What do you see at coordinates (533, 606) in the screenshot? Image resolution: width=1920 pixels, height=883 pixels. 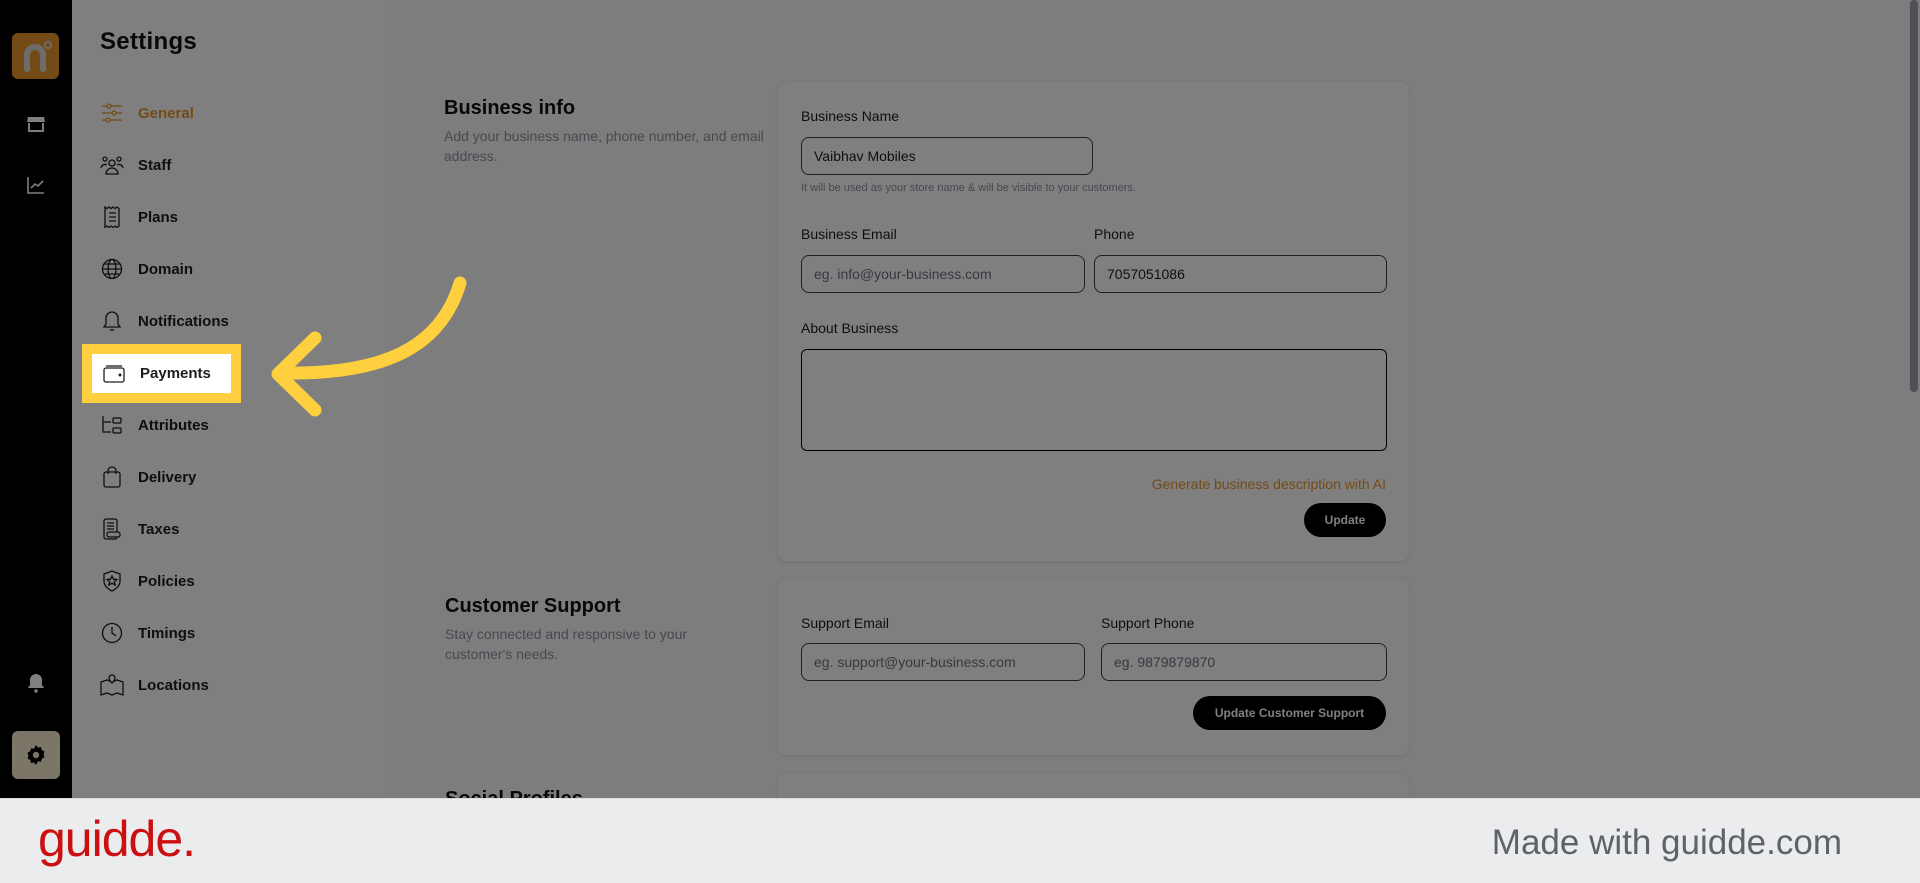 I see `customer-support-title: Customer Support` at bounding box center [533, 606].